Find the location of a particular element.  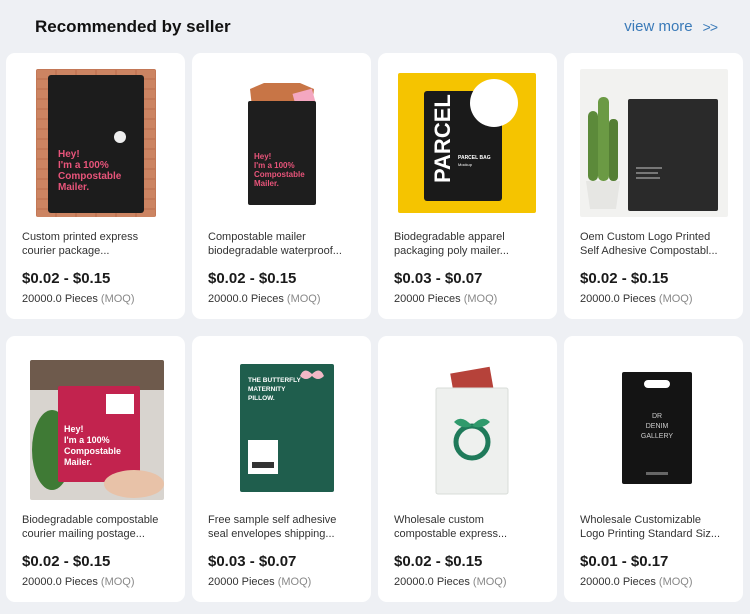

section-header: Recommended by seller view more >> is located at coordinates (375, 26).